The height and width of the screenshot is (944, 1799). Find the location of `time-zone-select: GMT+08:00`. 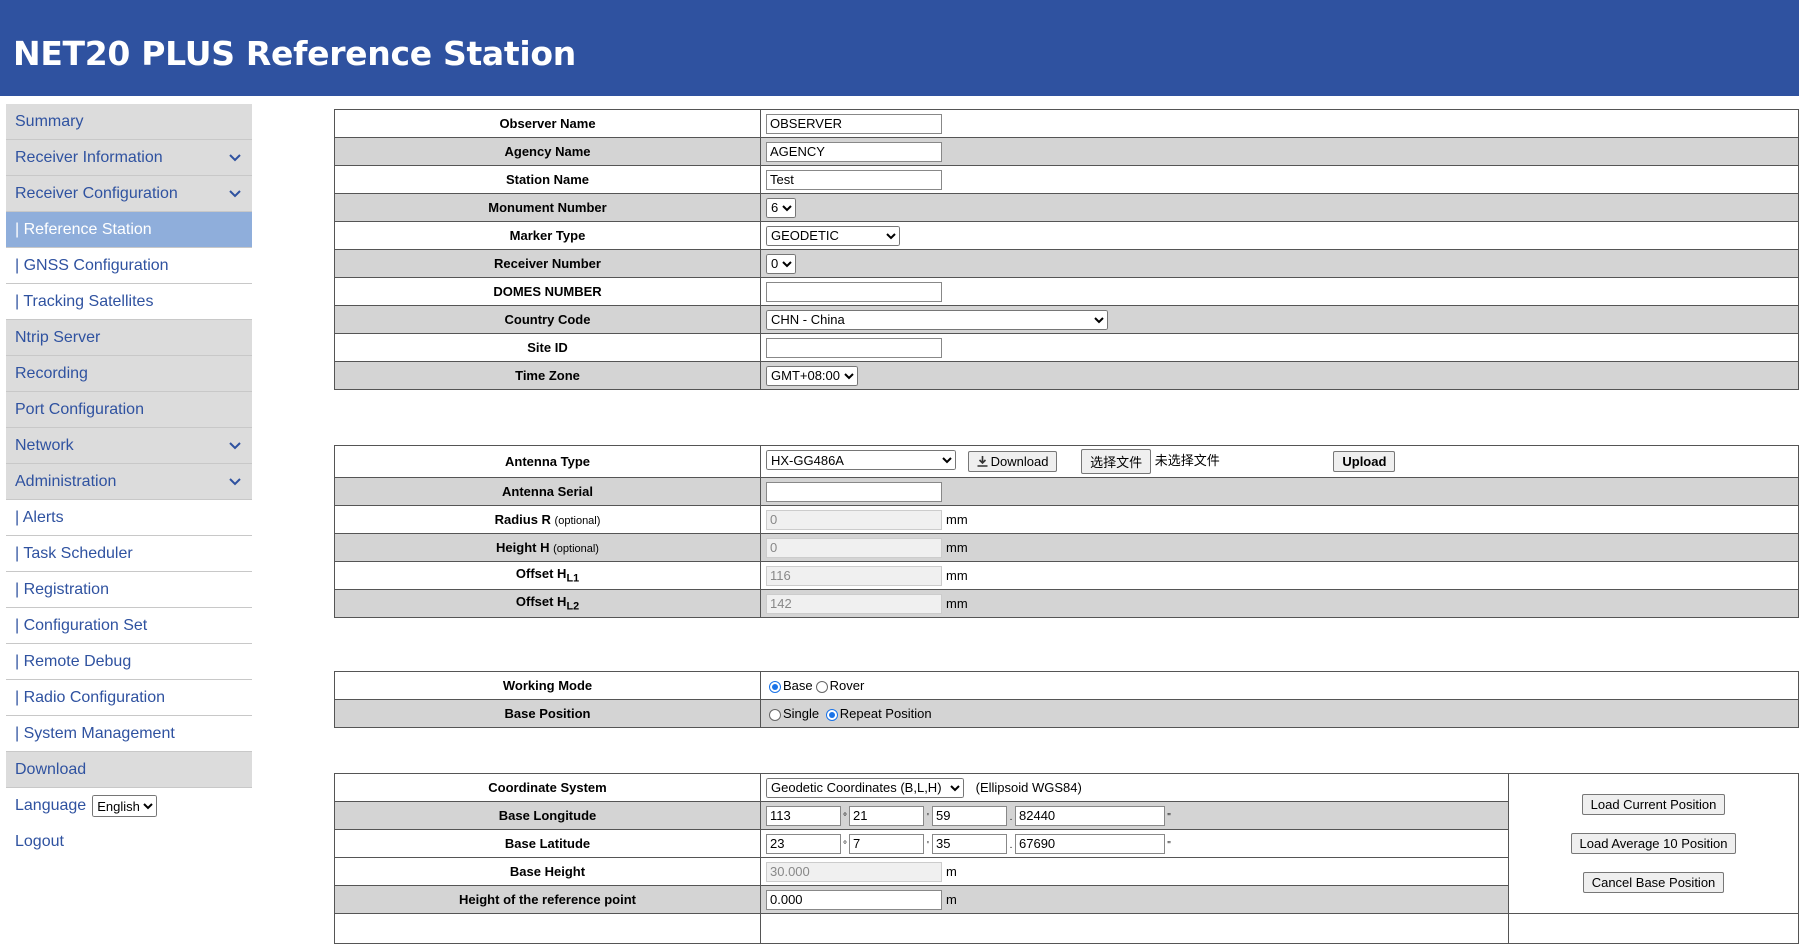

time-zone-select: GMT+08:00 is located at coordinates (812, 375).